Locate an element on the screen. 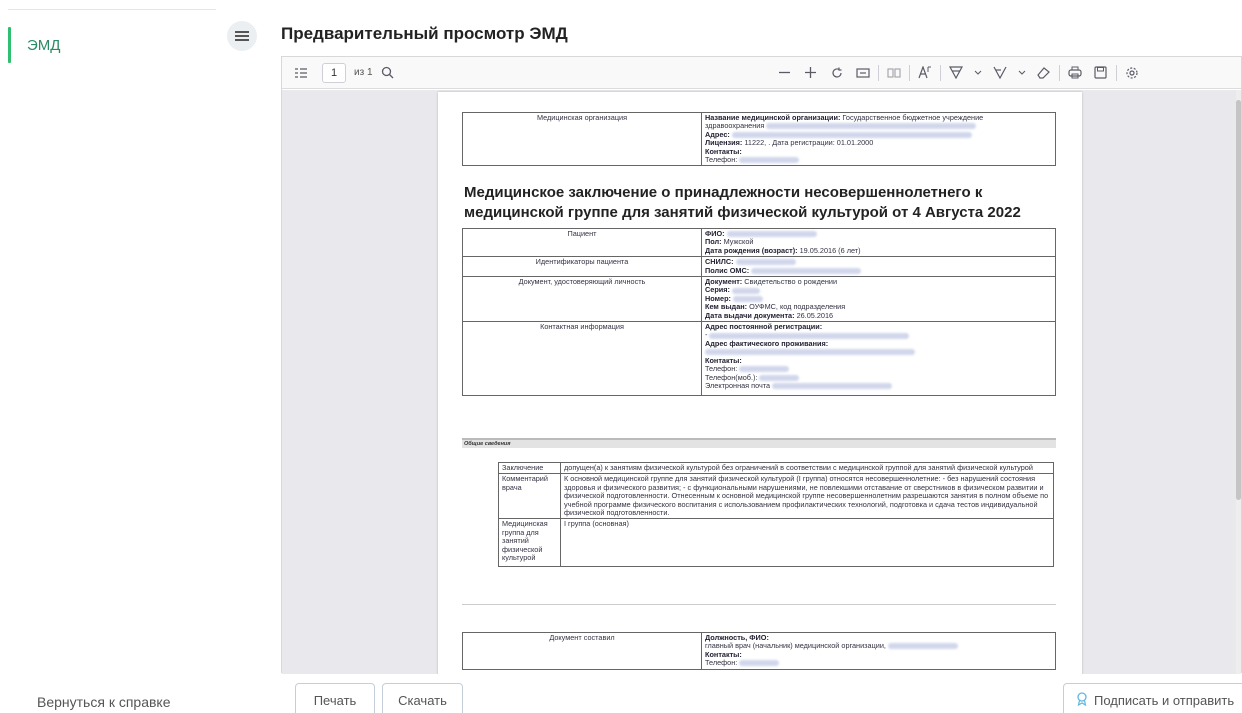 The height and width of the screenshot is (713, 1242). zoom-in-icon is located at coordinates (811, 73).